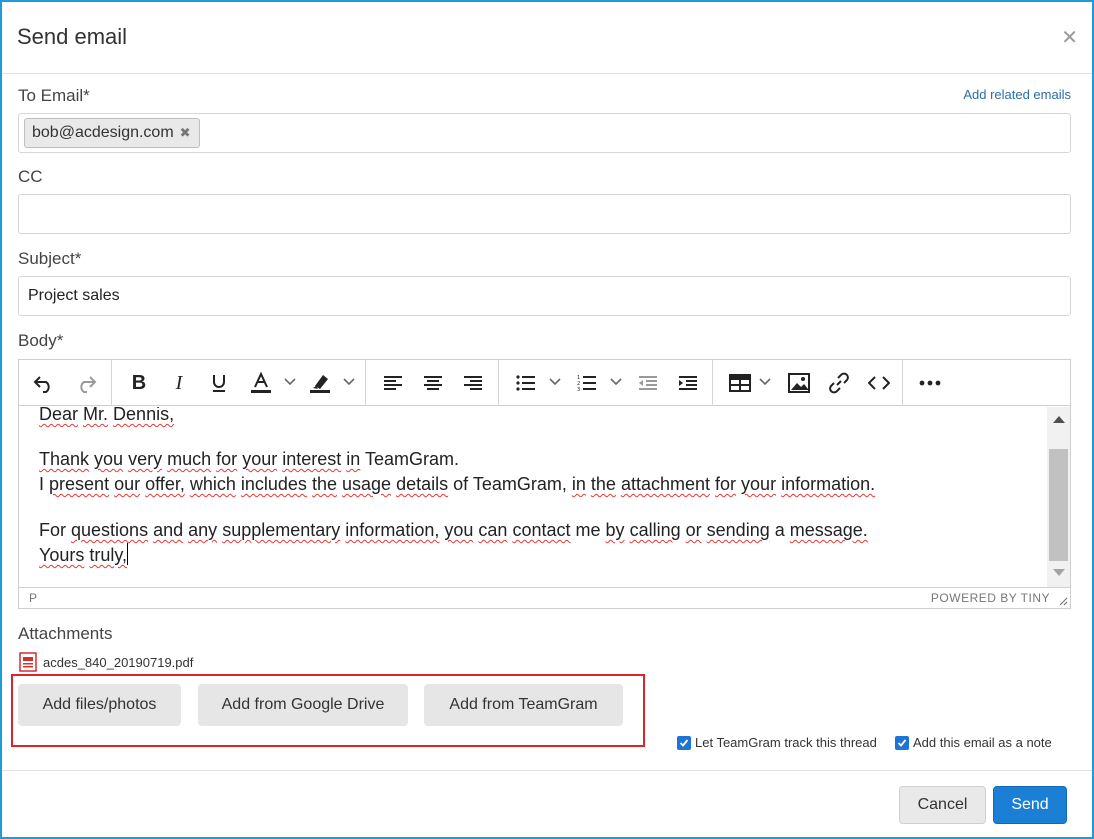 The height and width of the screenshot is (839, 1094). What do you see at coordinates (65, 383) in the screenshot?
I see `toolbar-group-history` at bounding box center [65, 383].